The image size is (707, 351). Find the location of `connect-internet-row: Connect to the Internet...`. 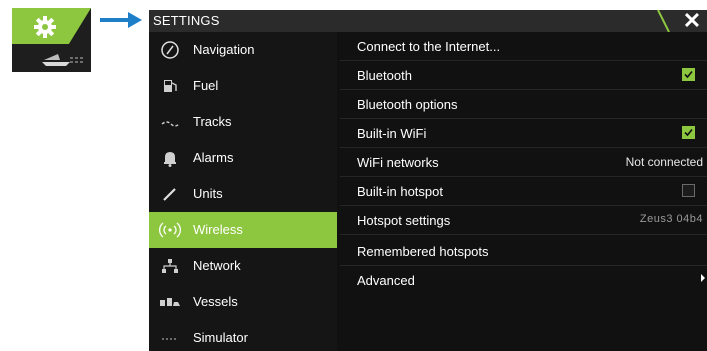

connect-internet-row: Connect to the Internet... is located at coordinates (523, 46).